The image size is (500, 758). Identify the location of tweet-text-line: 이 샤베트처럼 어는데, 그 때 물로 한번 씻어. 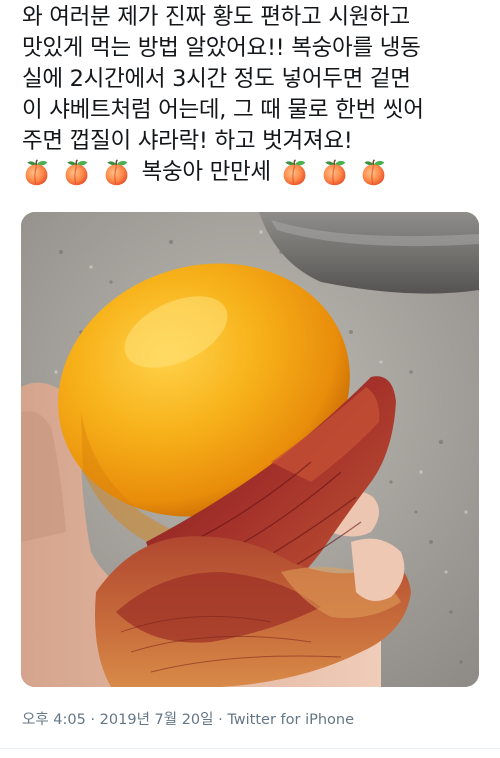
(223, 110).